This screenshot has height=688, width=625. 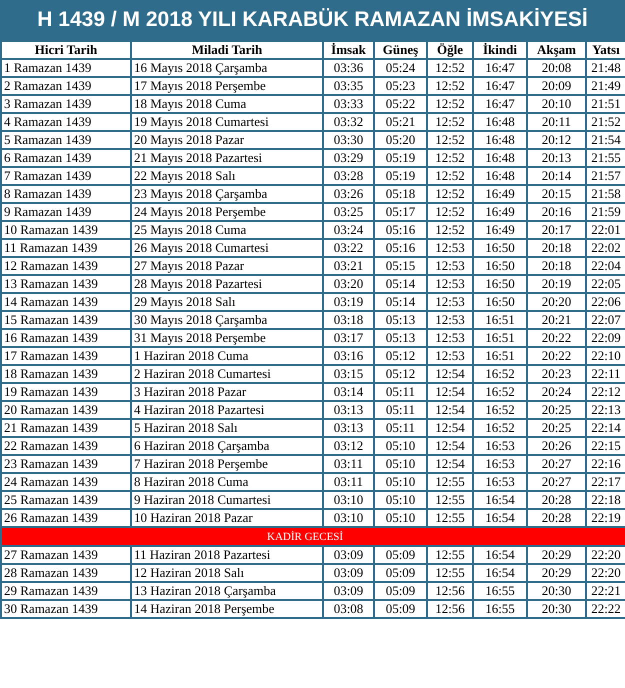 What do you see at coordinates (66, 158) in the screenshot?
I see `table-cell: 6 Ramazan 1439` at bounding box center [66, 158].